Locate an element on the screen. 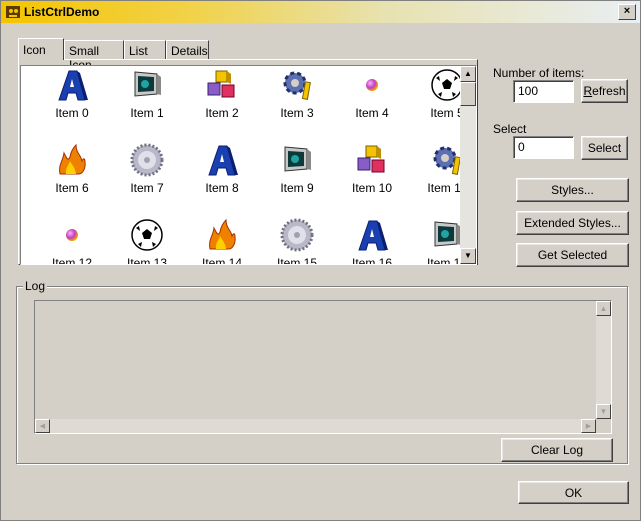 Image resolution: width=641 pixels, height=521 pixels. list-item-label: Item 2 is located at coordinates (222, 113).